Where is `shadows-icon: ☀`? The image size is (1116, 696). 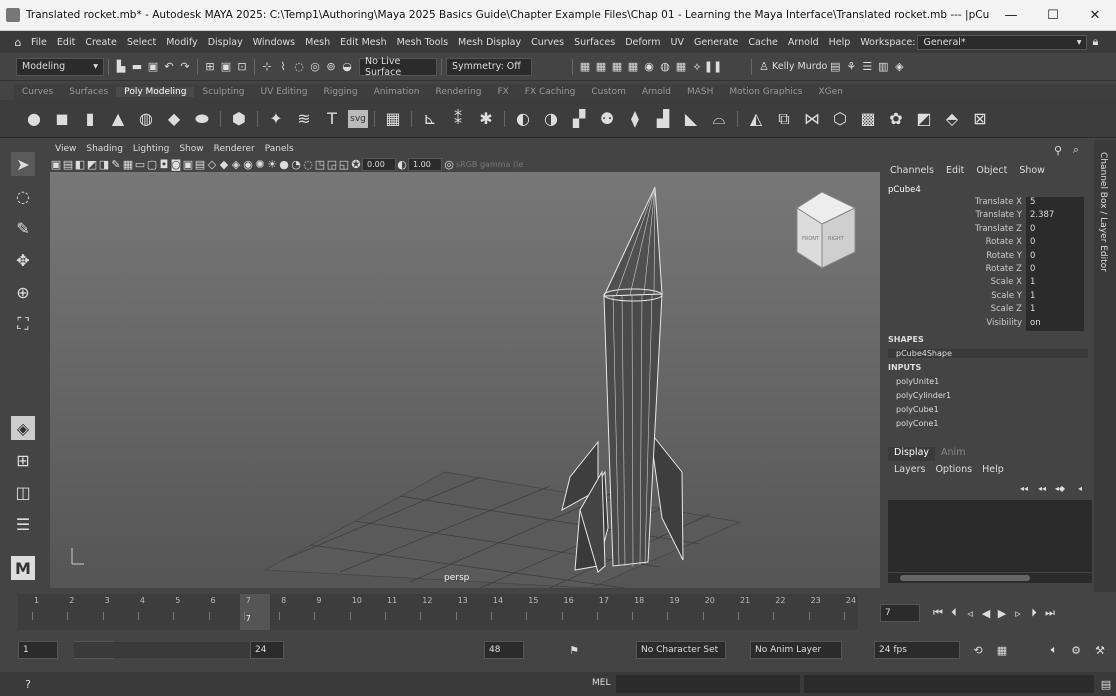
shadows-icon: ☀ is located at coordinates (272, 164).